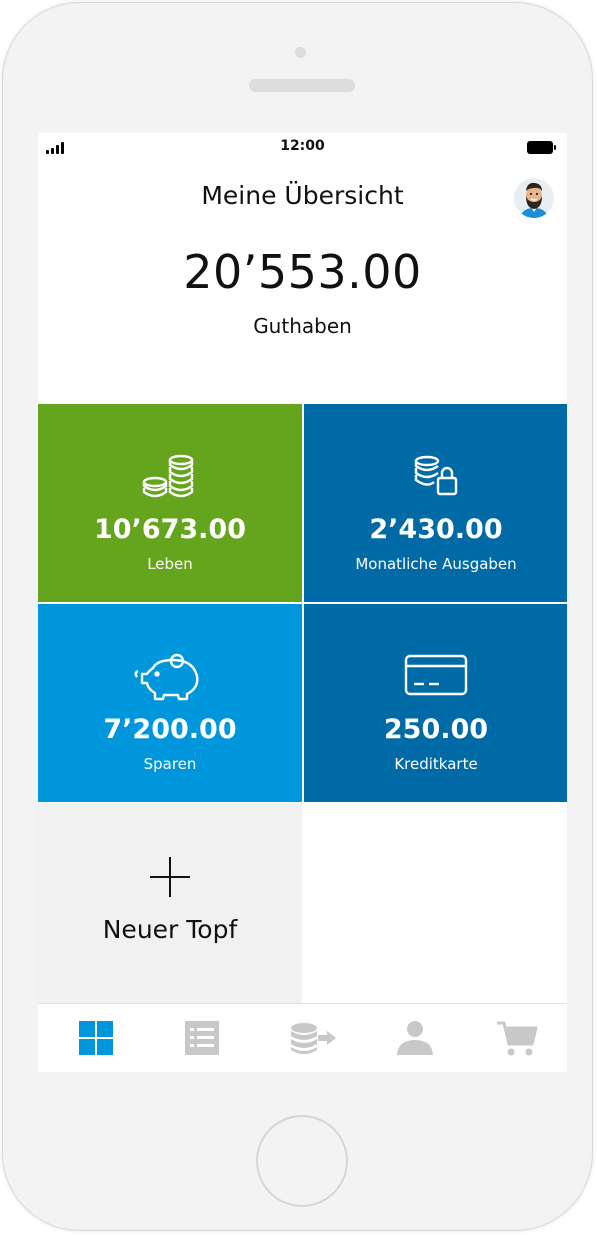 This screenshot has height=1235, width=597. I want to click on dashboard-grid-icon, so click(96, 1038).